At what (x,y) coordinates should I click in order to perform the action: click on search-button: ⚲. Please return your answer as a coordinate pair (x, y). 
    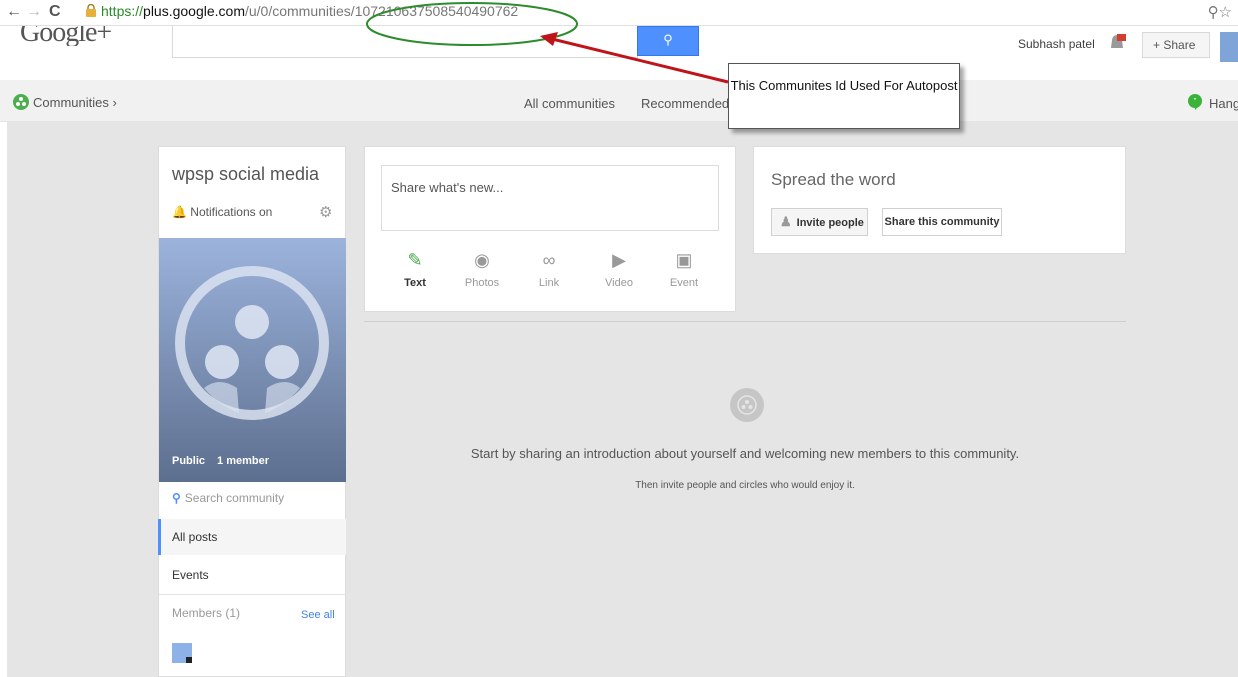
    Looking at the image, I should click on (668, 41).